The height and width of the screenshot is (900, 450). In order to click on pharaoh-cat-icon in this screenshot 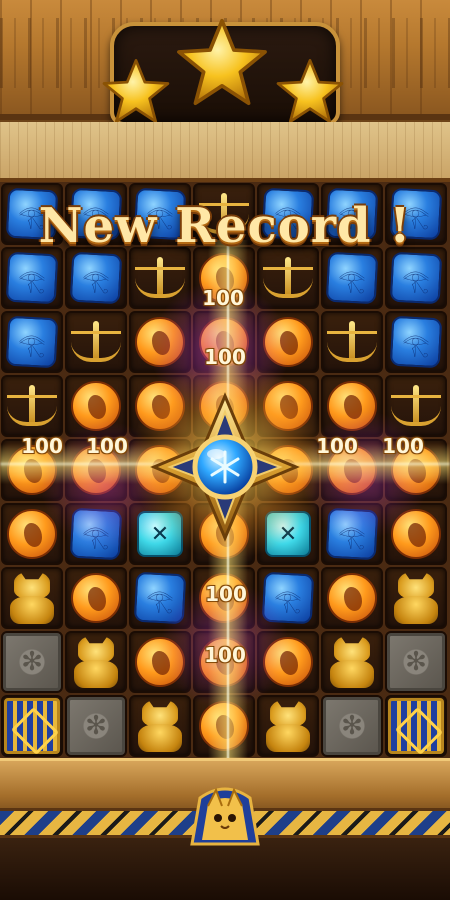, I will do `click(225, 815)`.